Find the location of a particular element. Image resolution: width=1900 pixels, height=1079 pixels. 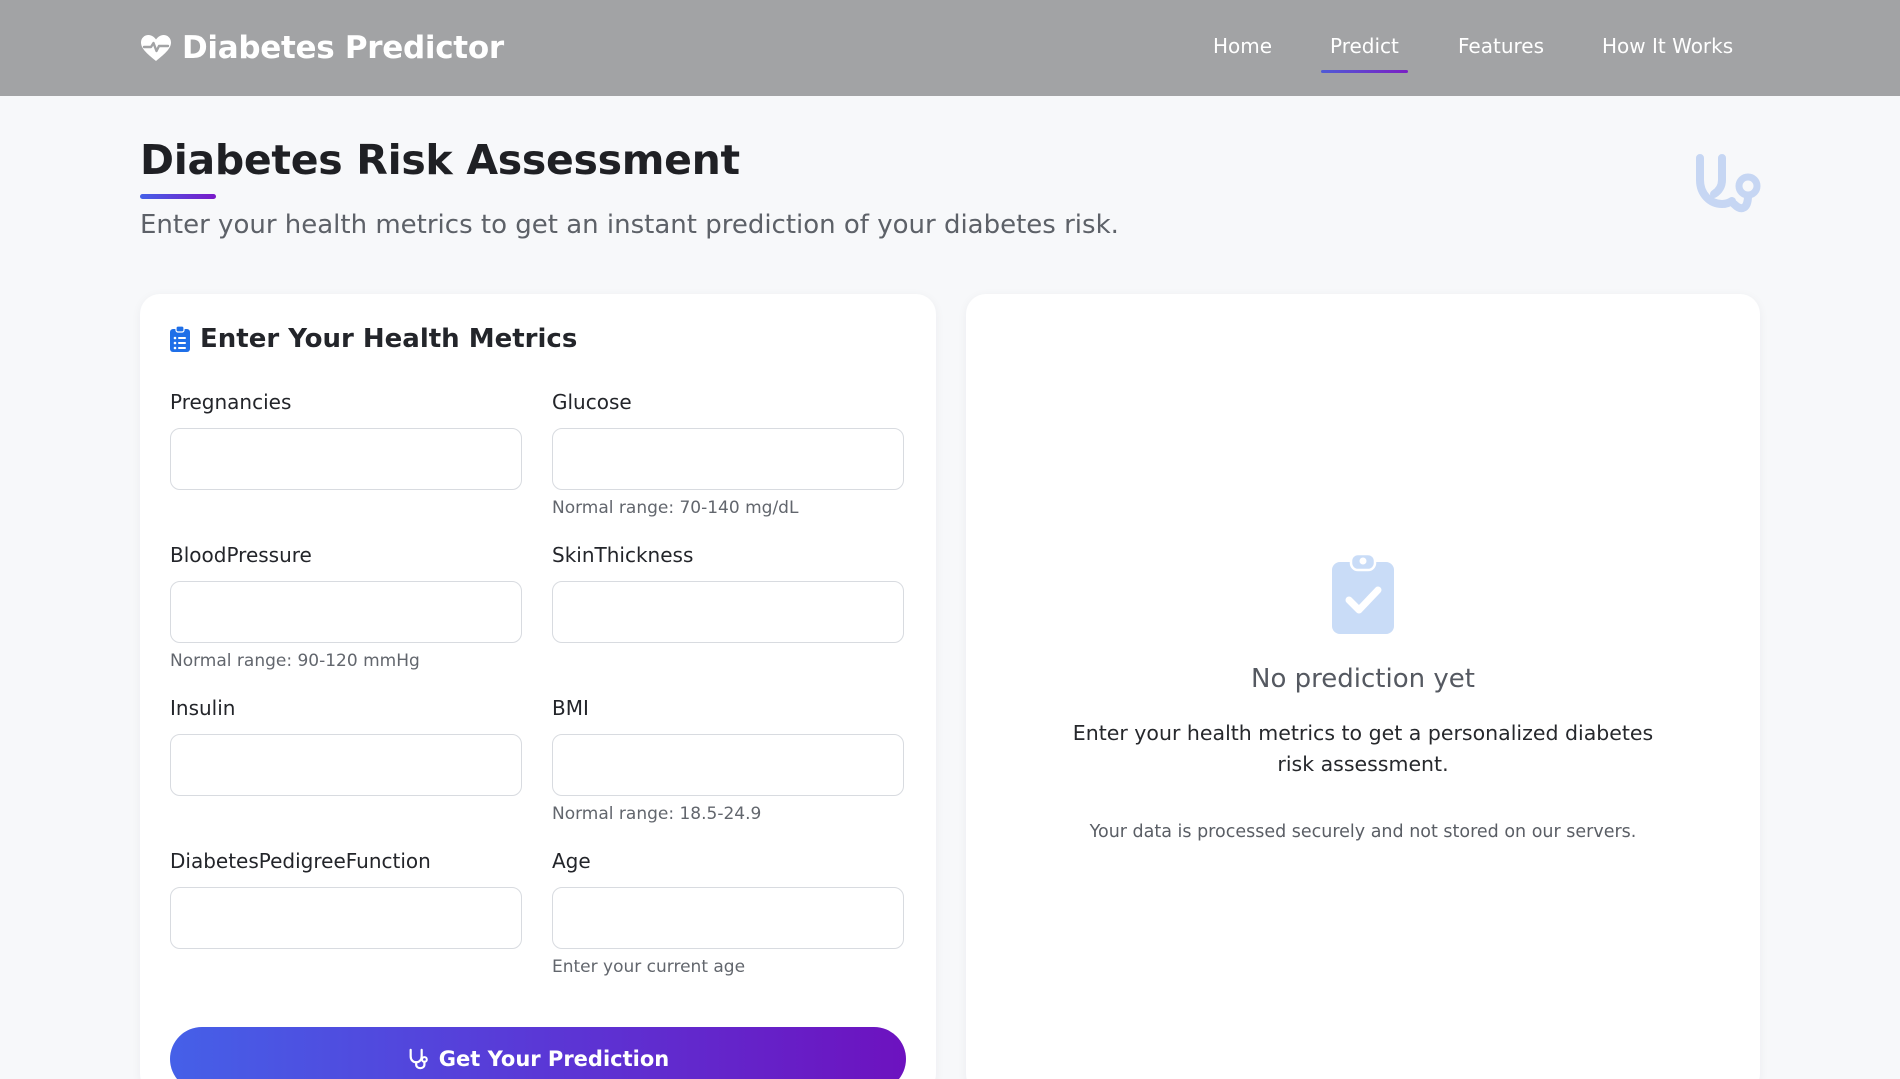

field-bmi: BMI Normal range: 18.5-24.9 is located at coordinates (728, 760).